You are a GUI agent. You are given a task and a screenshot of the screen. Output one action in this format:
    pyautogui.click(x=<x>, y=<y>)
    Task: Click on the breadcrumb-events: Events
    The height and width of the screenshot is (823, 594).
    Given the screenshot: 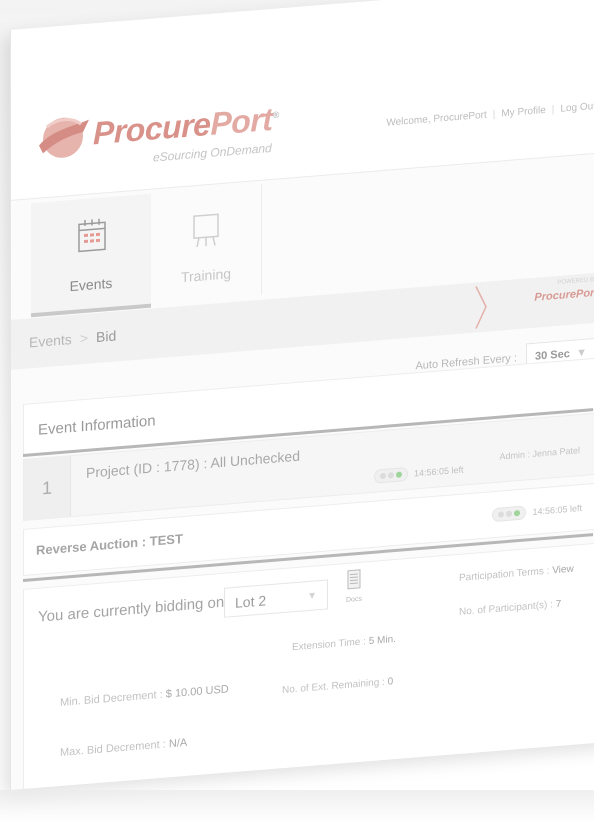 What is the action you would take?
    pyautogui.click(x=50, y=340)
    